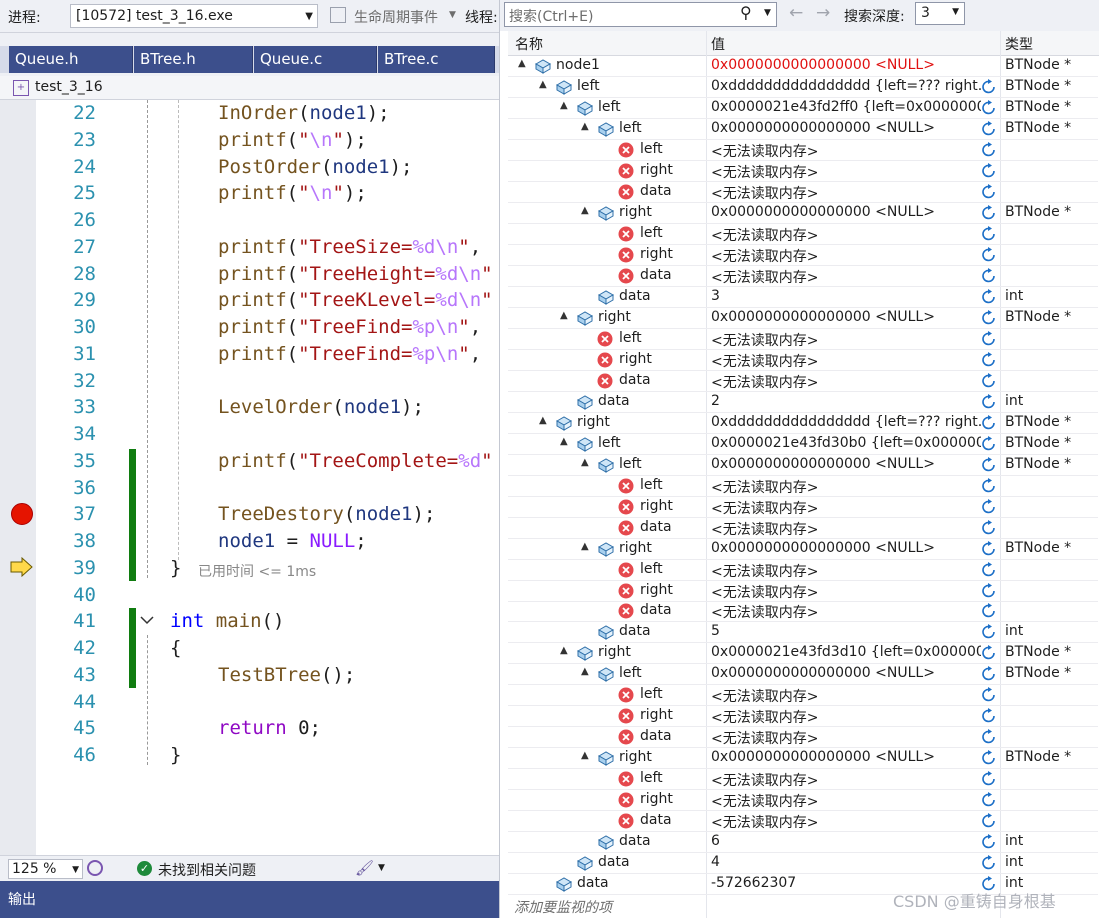 The width and height of the screenshot is (1099, 918). Describe the element at coordinates (286, 675) in the screenshot. I see `code-line: TestBTree();` at that location.